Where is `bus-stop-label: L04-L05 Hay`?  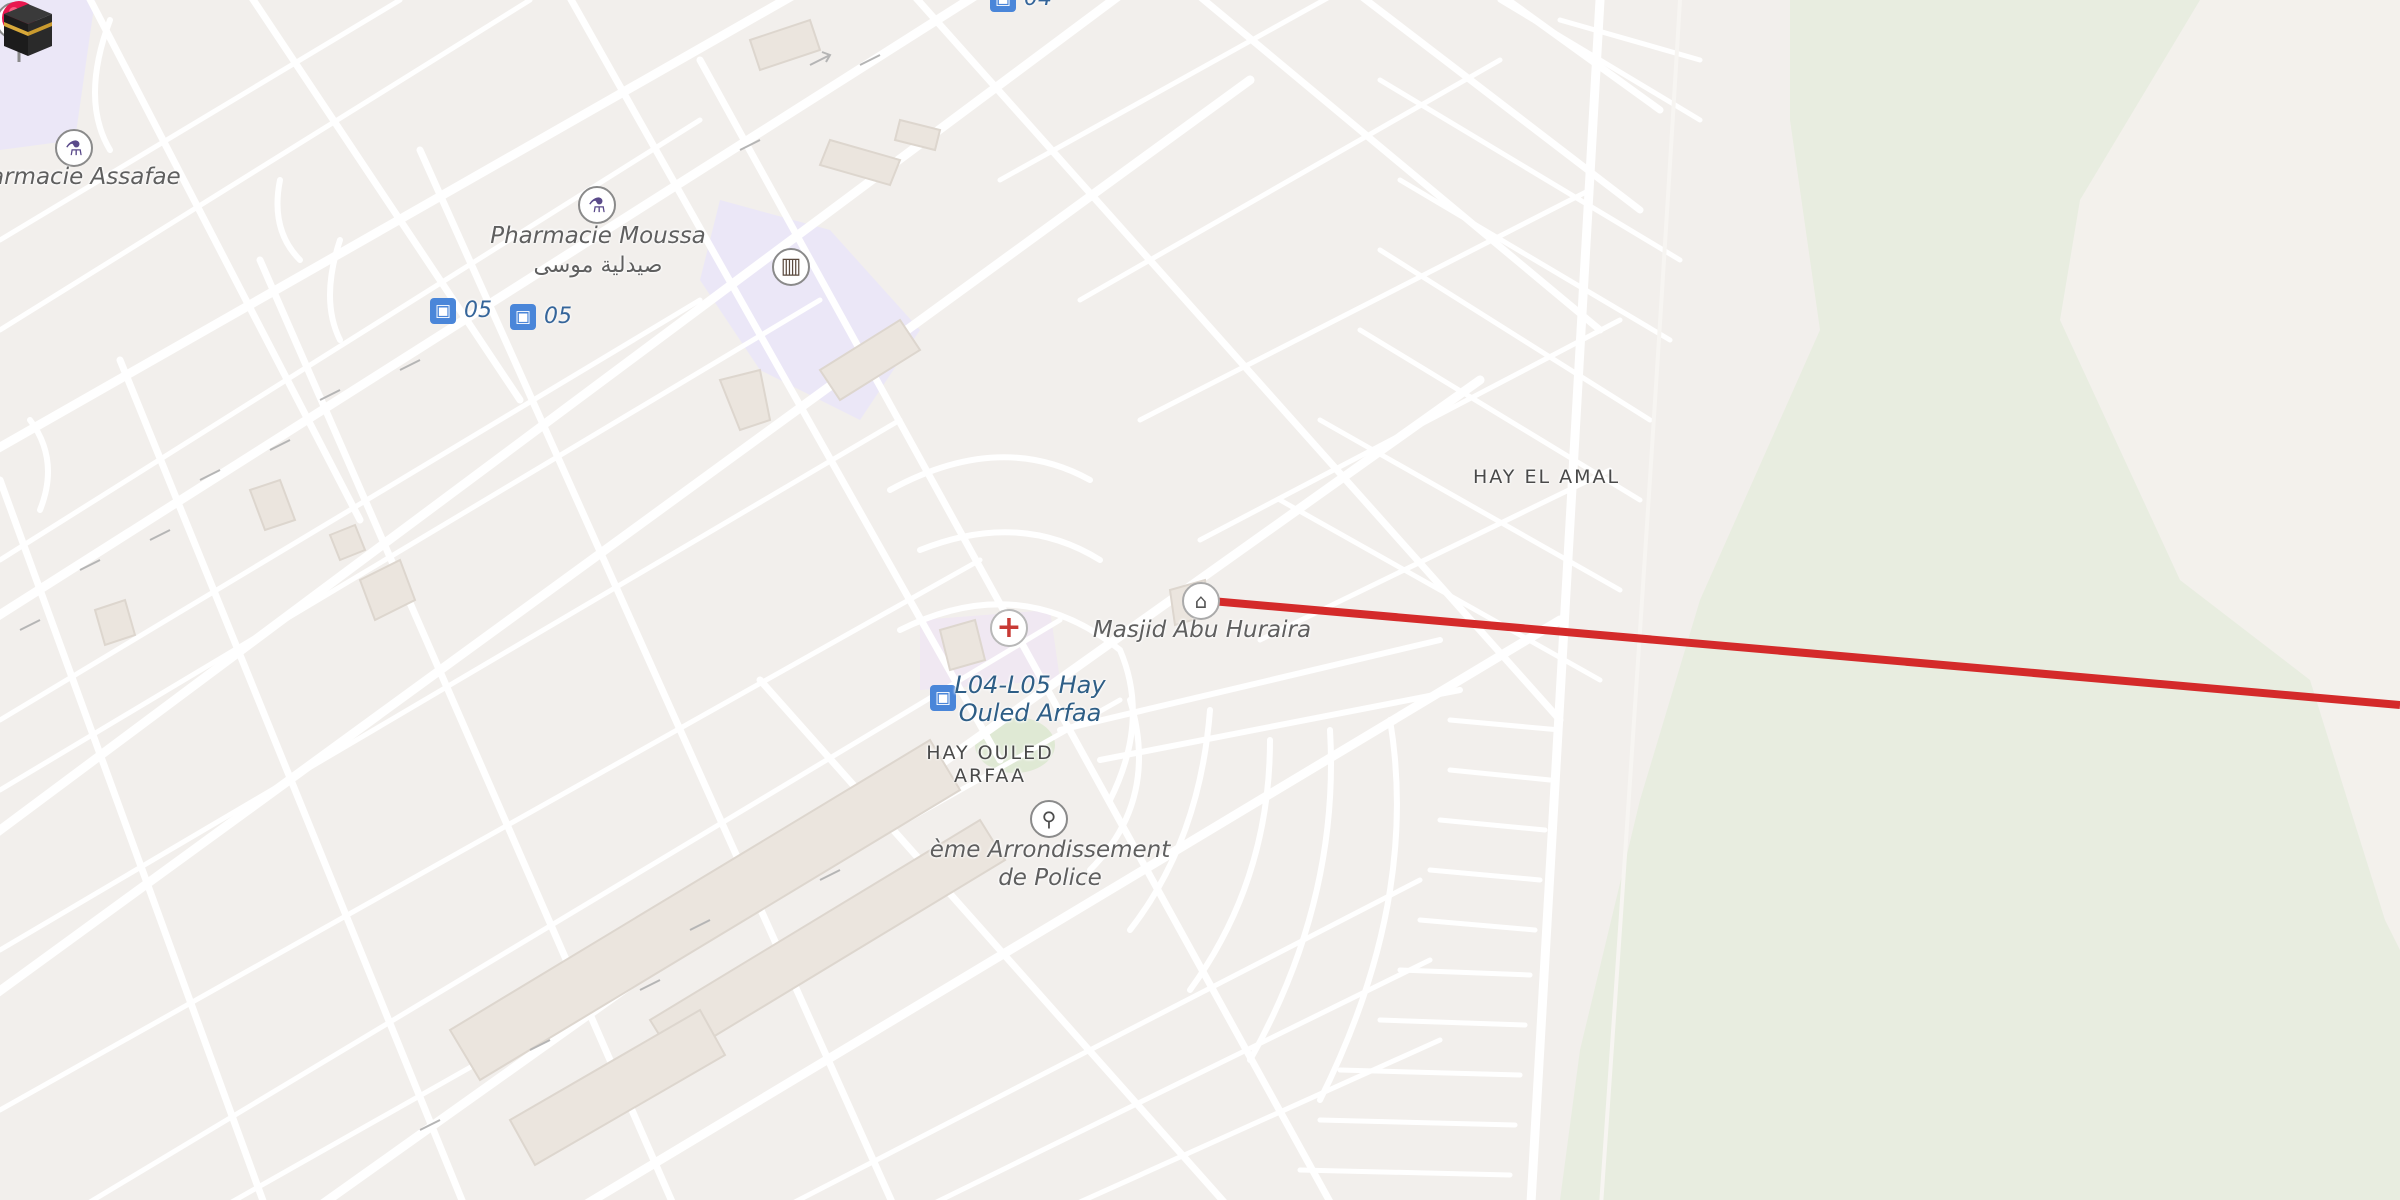
bus-stop-label: L04-L05 Hay is located at coordinates (1029, 685).